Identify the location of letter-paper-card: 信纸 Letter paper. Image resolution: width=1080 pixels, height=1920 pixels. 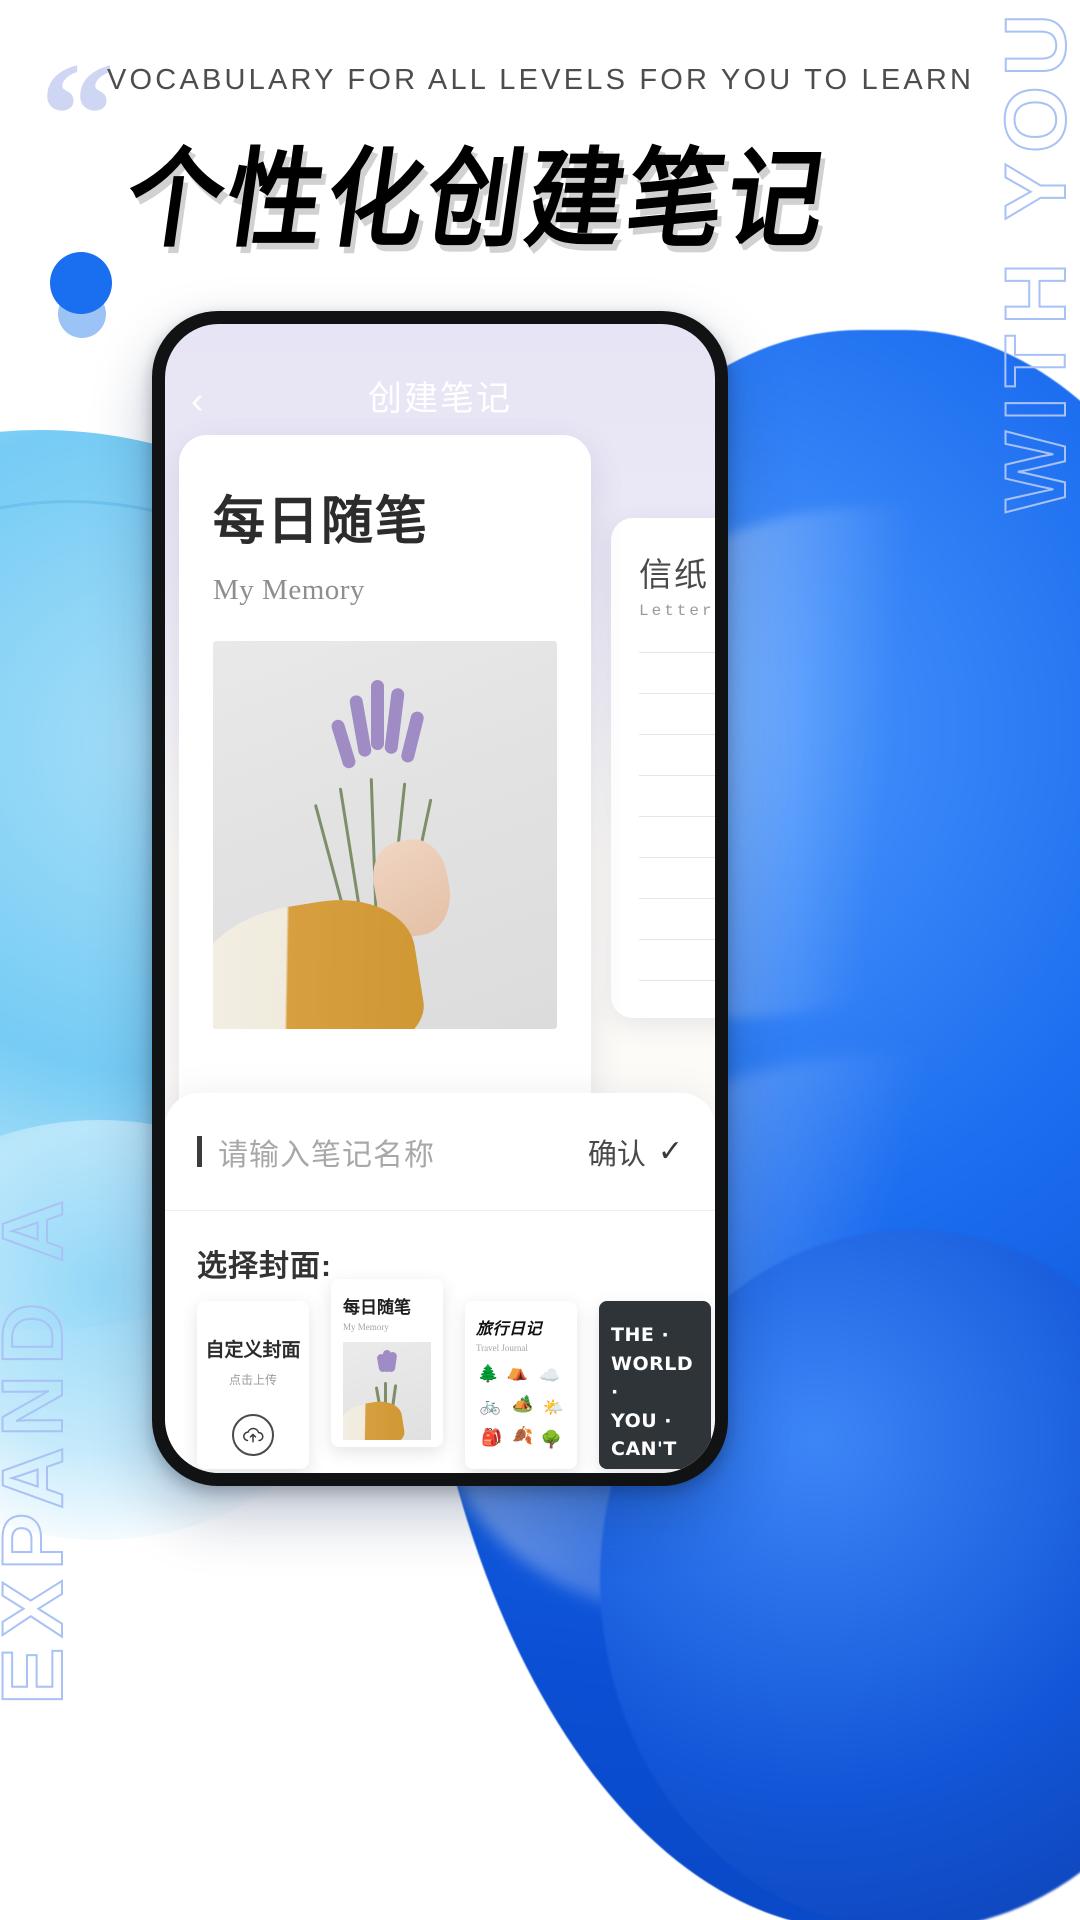
(663, 768).